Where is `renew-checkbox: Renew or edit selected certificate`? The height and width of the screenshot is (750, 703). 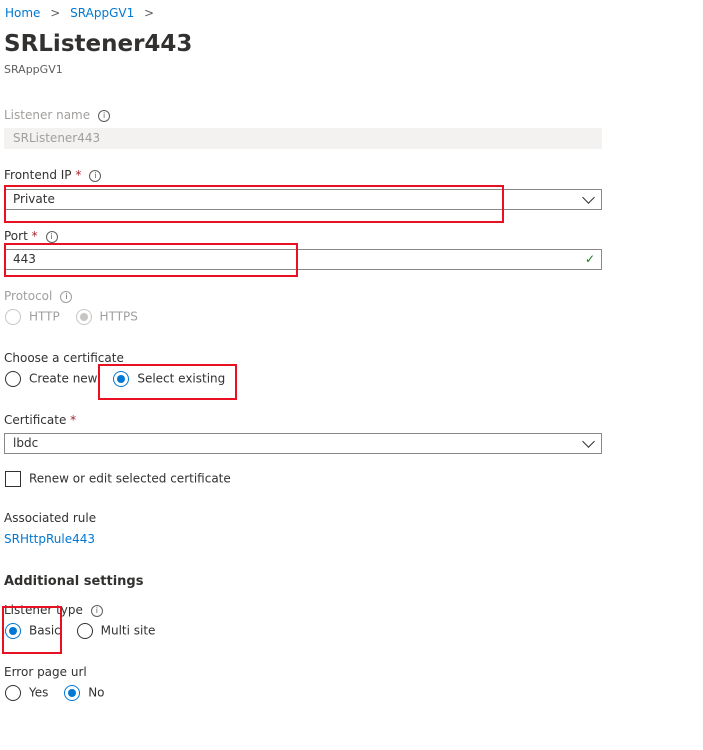 renew-checkbox: Renew or edit selected certificate is located at coordinates (118, 479).